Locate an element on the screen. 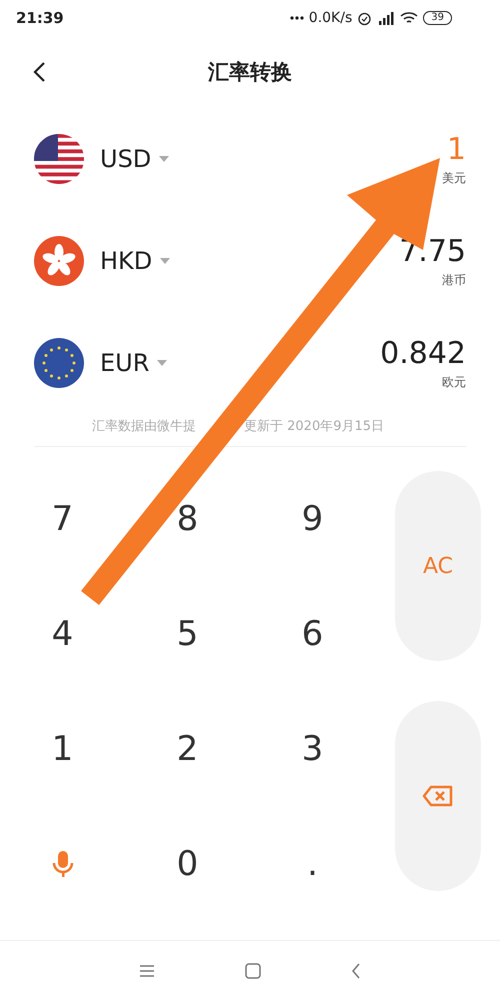 Image resolution: width=500 pixels, height=1000 pixels. status-time: 21:39 is located at coordinates (40, 18).